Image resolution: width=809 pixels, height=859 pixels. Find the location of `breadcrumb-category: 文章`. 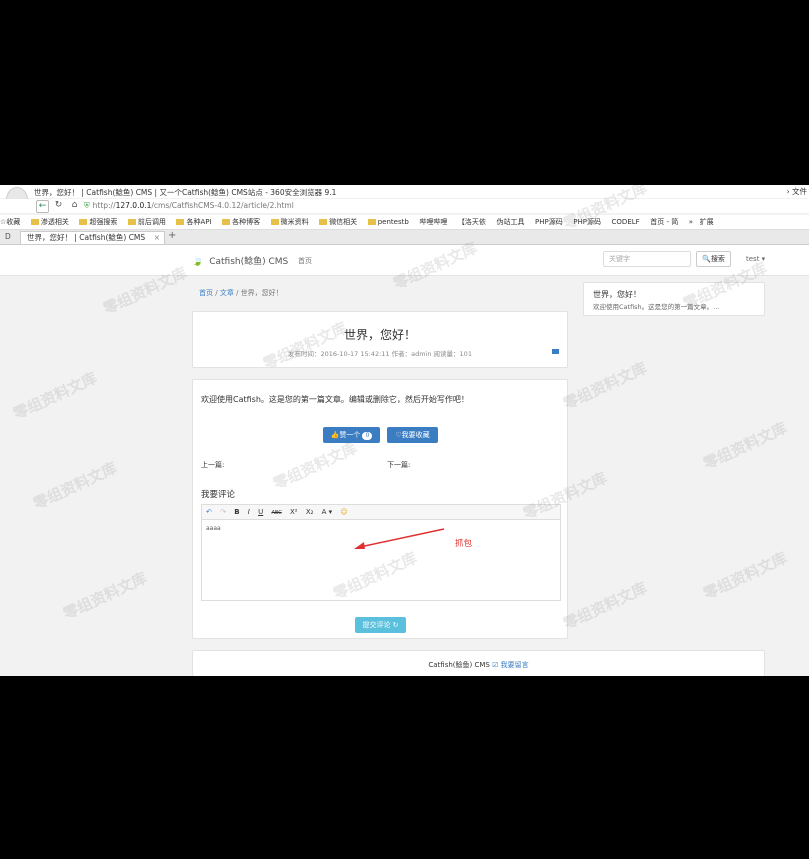

breadcrumb-category: 文章 is located at coordinates (227, 293).